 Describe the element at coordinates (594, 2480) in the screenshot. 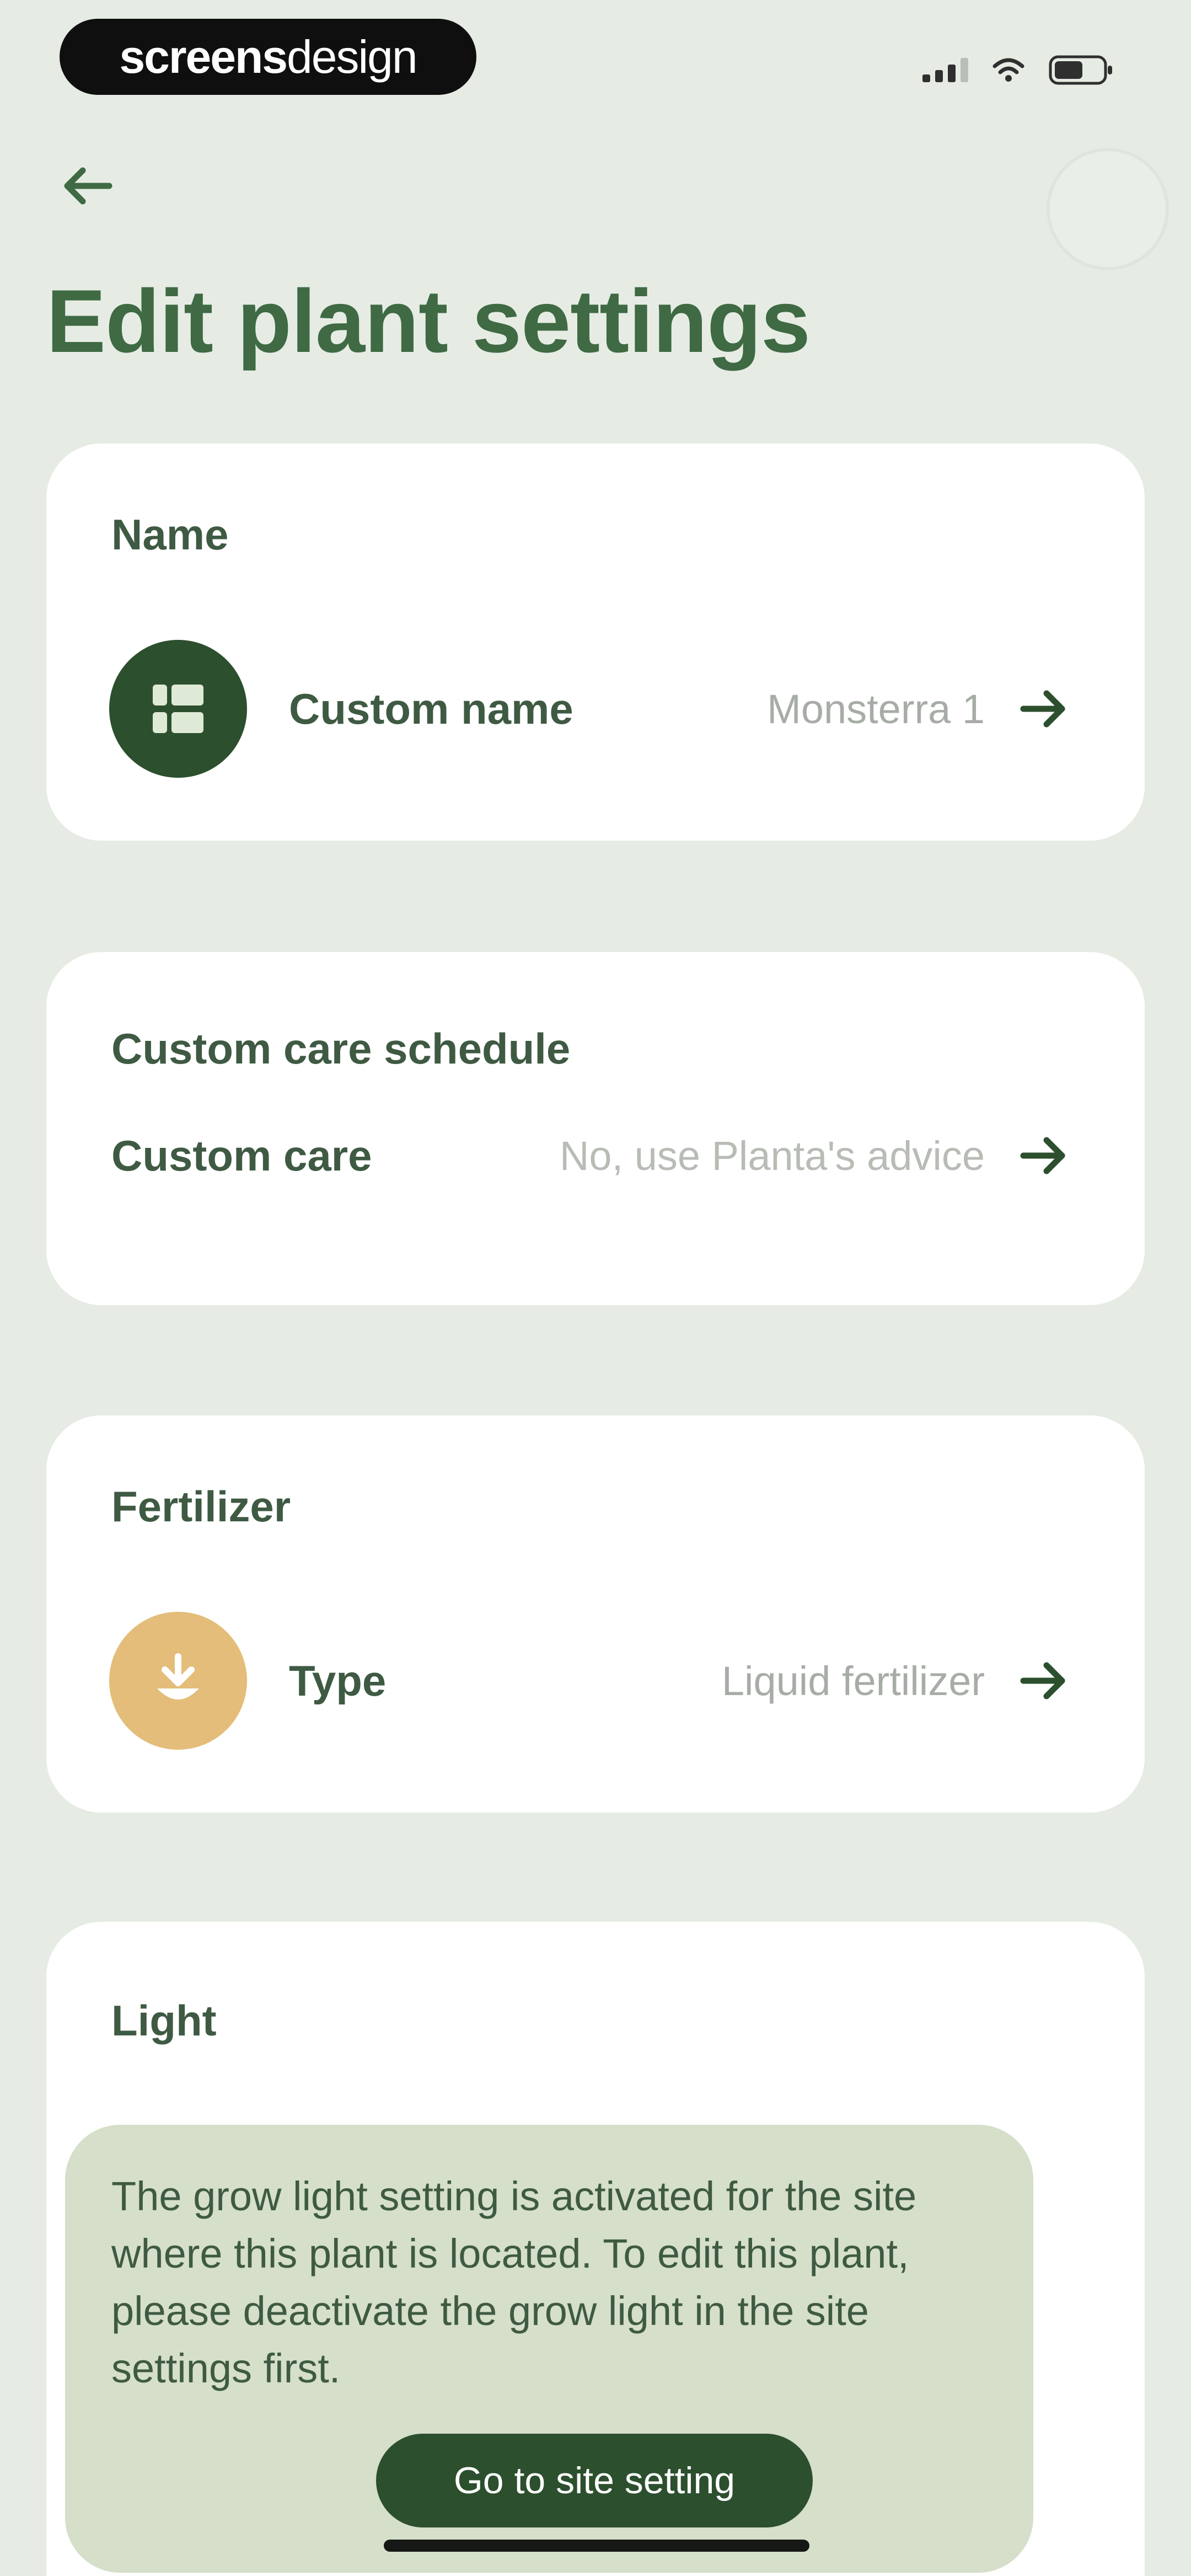

I see `go-to-site-setting-button: Go to site setting` at that location.